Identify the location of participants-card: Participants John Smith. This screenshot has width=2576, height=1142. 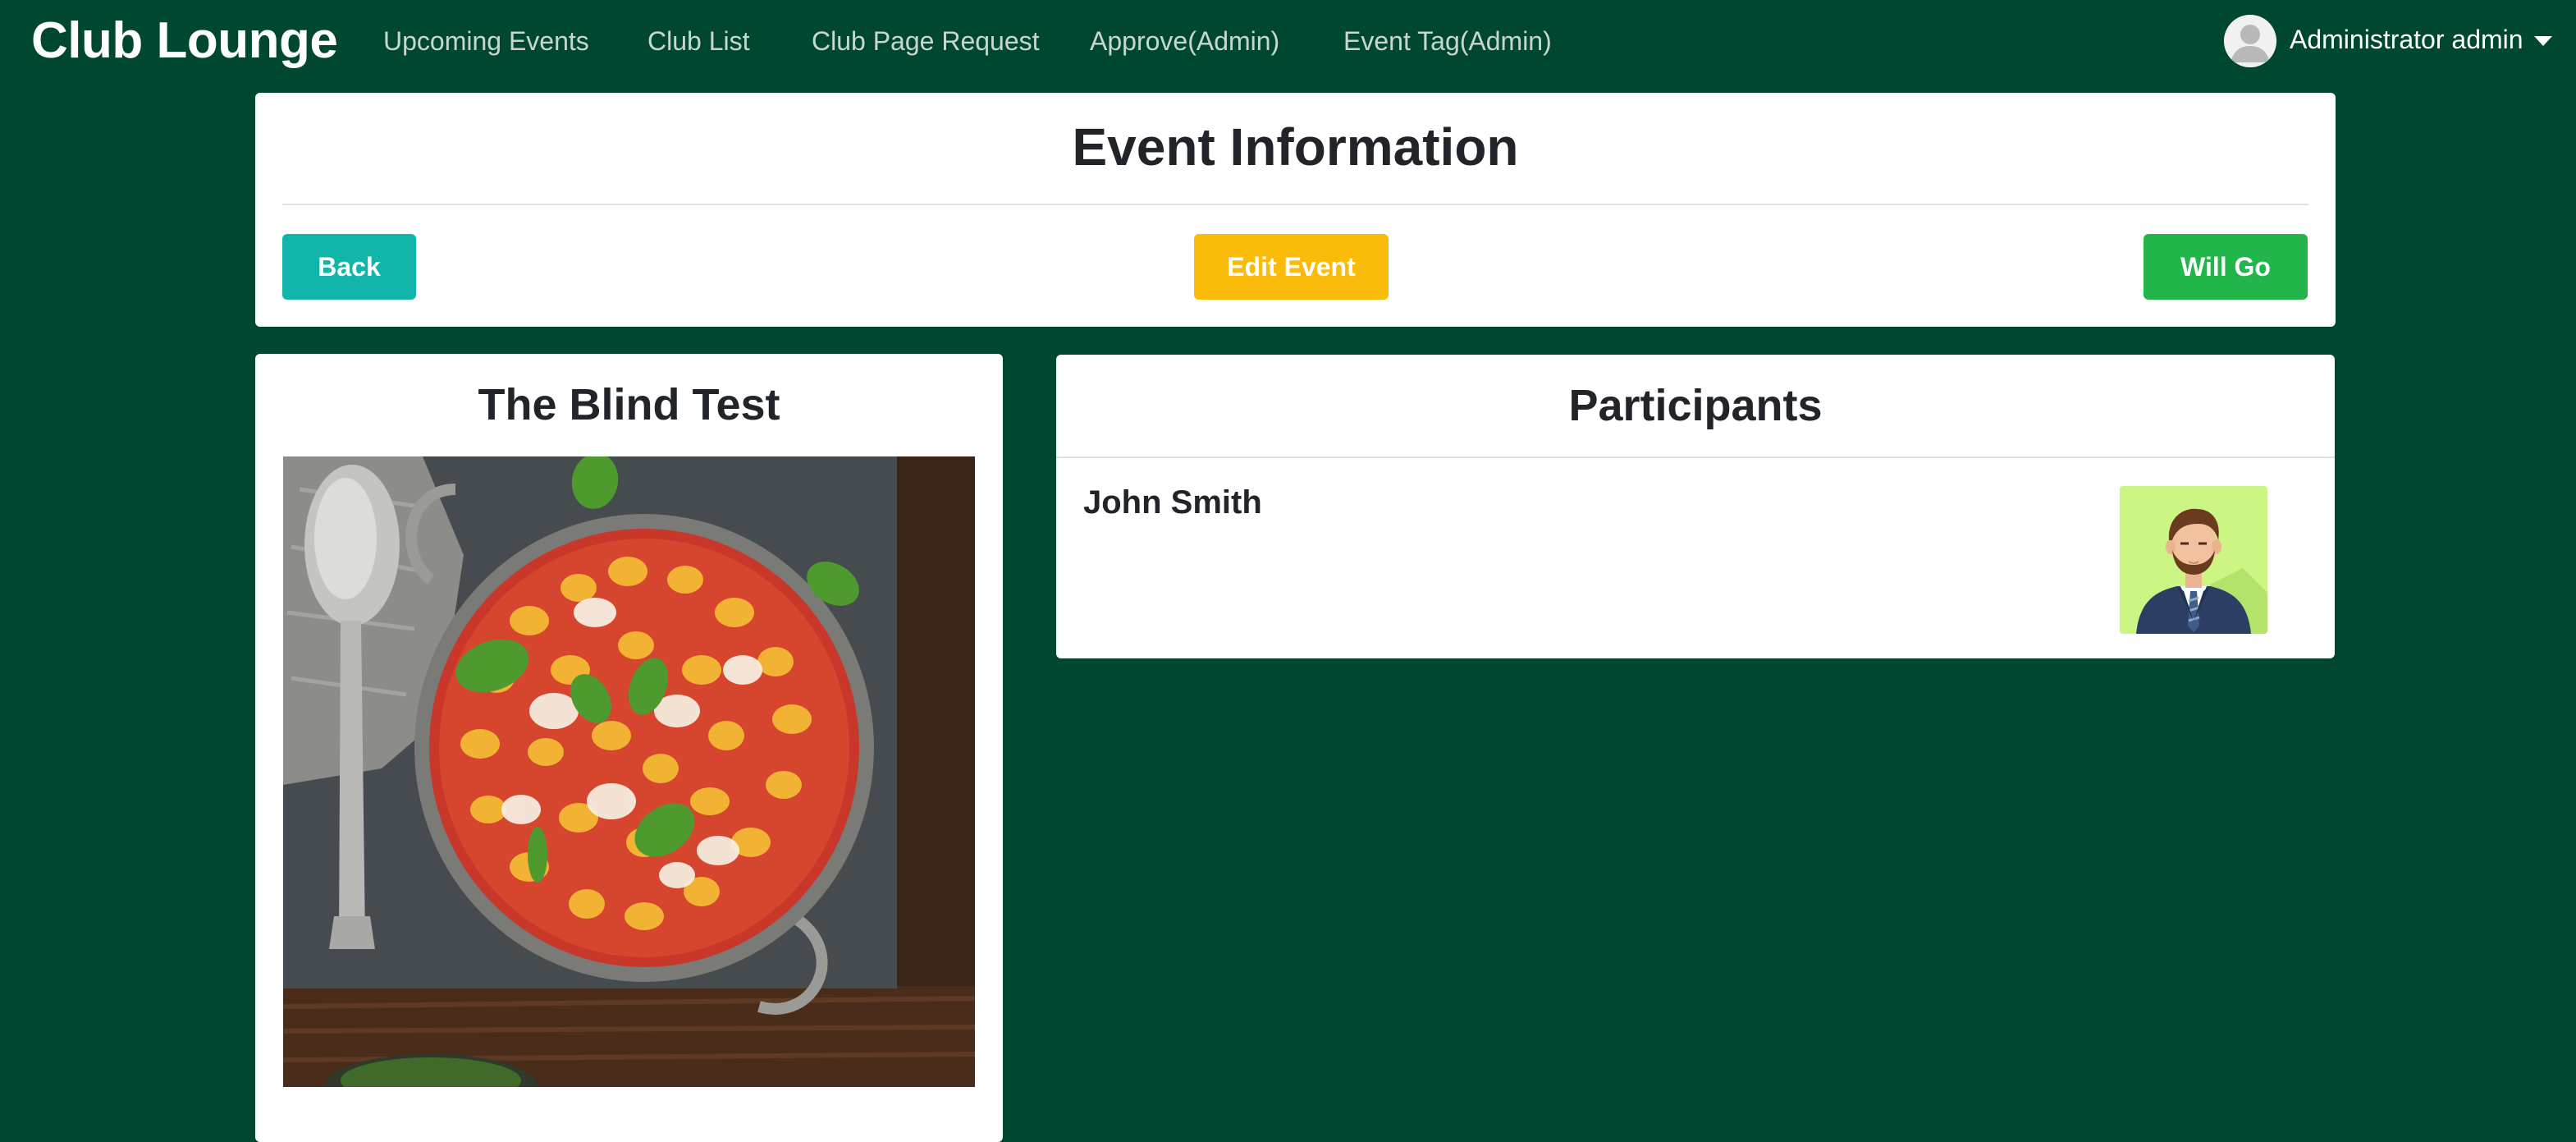
(1695, 506).